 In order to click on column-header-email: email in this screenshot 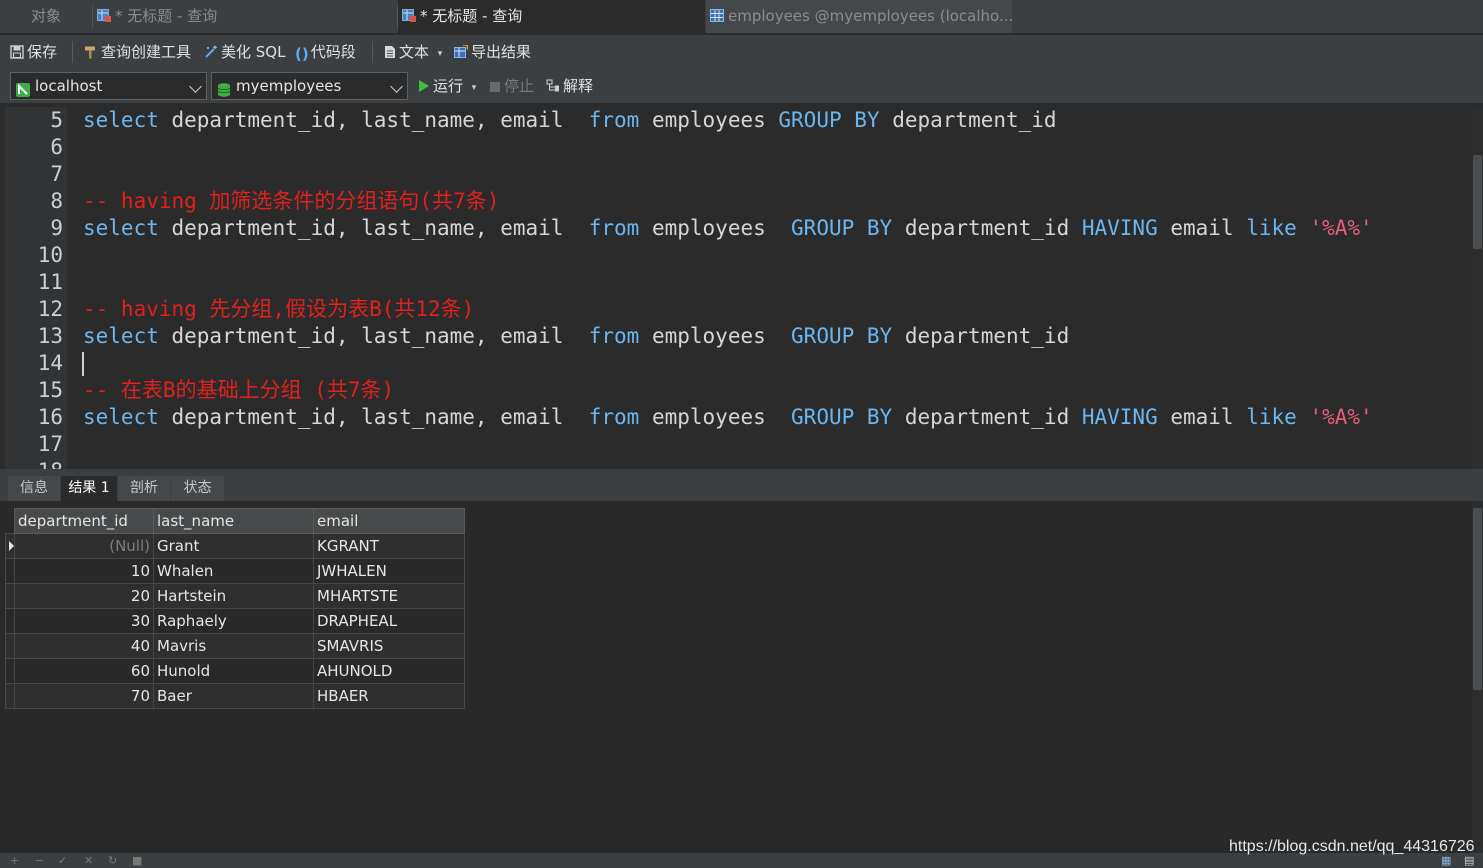, I will do `click(389, 521)`.